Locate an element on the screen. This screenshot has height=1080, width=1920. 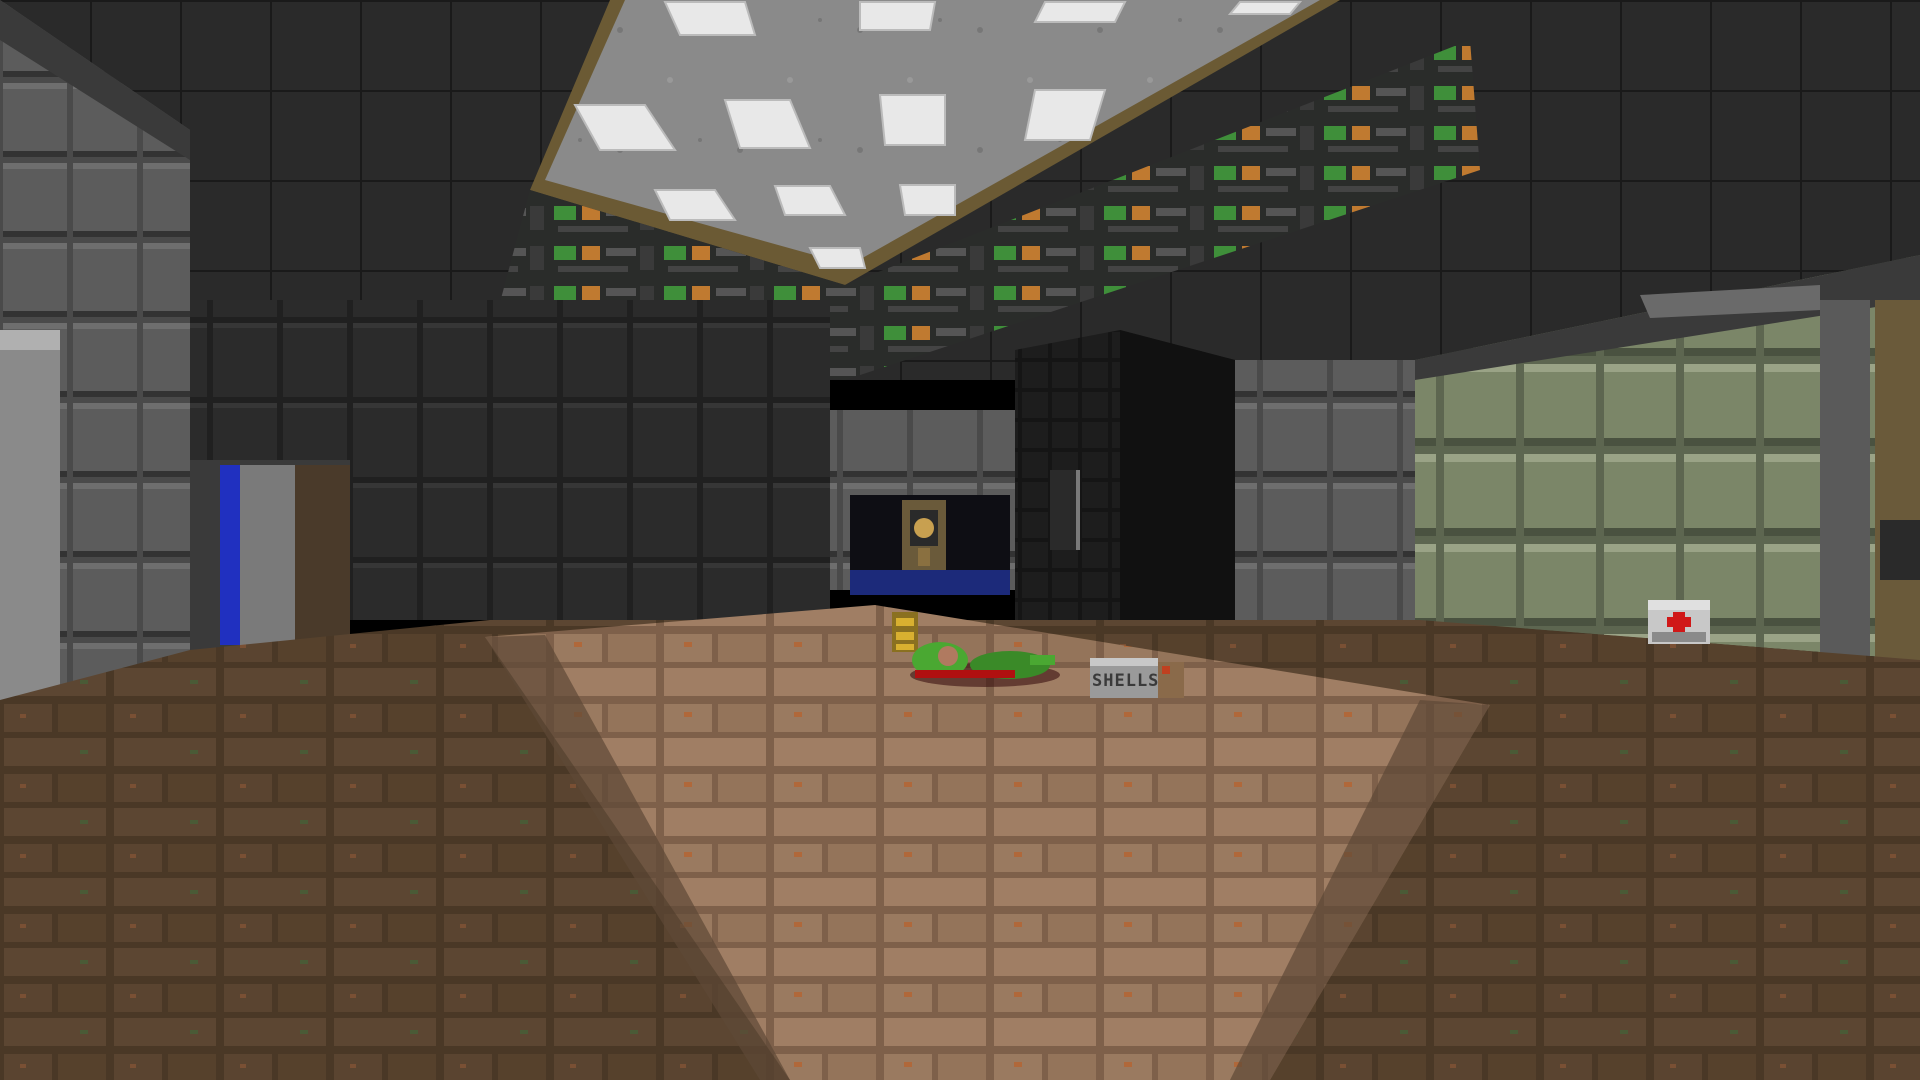
armor-bonus-icon is located at coordinates (972, 565).